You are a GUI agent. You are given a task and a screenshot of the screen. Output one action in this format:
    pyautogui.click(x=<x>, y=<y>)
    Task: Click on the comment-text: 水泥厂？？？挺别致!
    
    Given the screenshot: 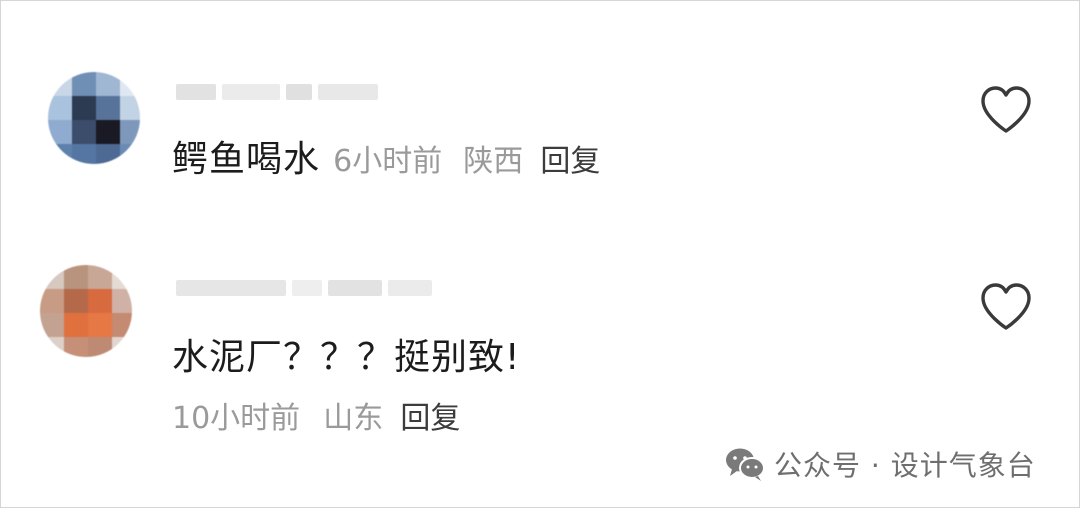 What is the action you would take?
    pyautogui.click(x=346, y=357)
    